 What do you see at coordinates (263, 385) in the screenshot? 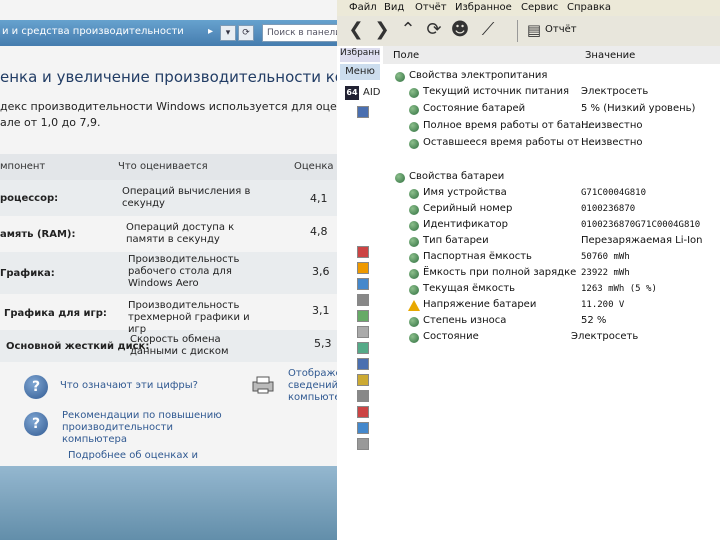
I see `printer-icon` at bounding box center [263, 385].